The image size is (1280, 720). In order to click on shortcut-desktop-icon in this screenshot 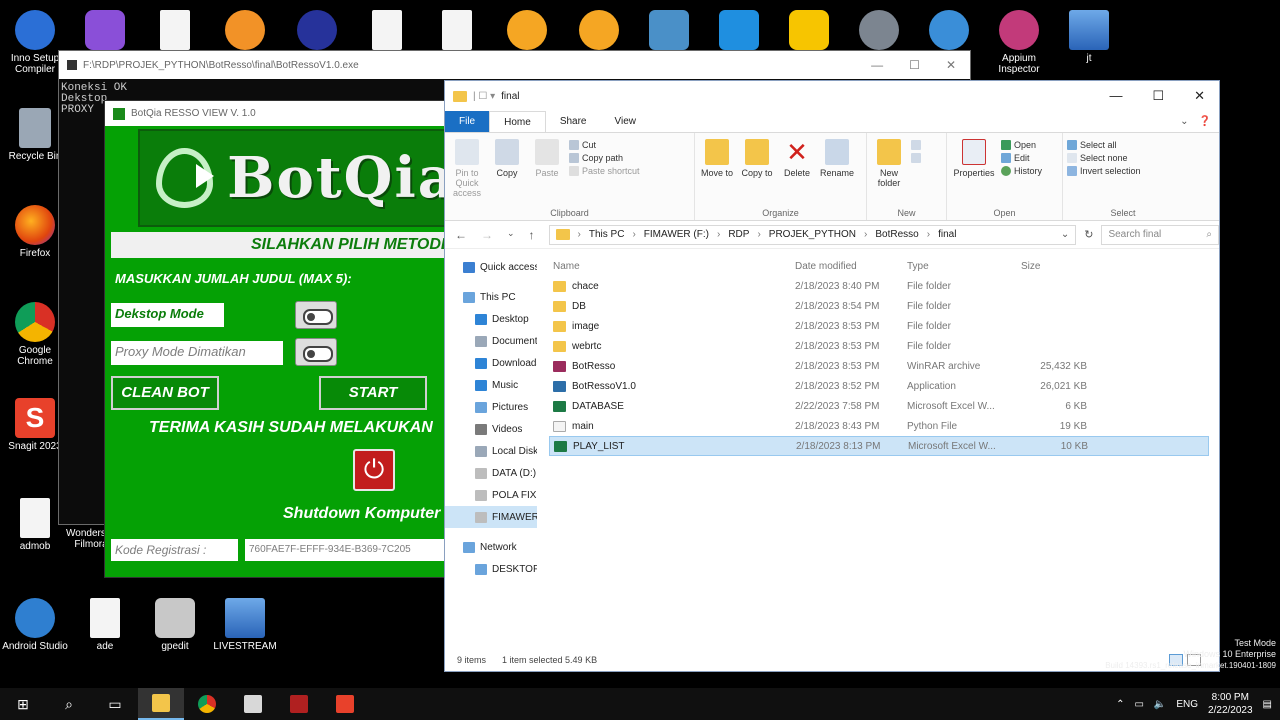, I will do `click(105, 31)`.